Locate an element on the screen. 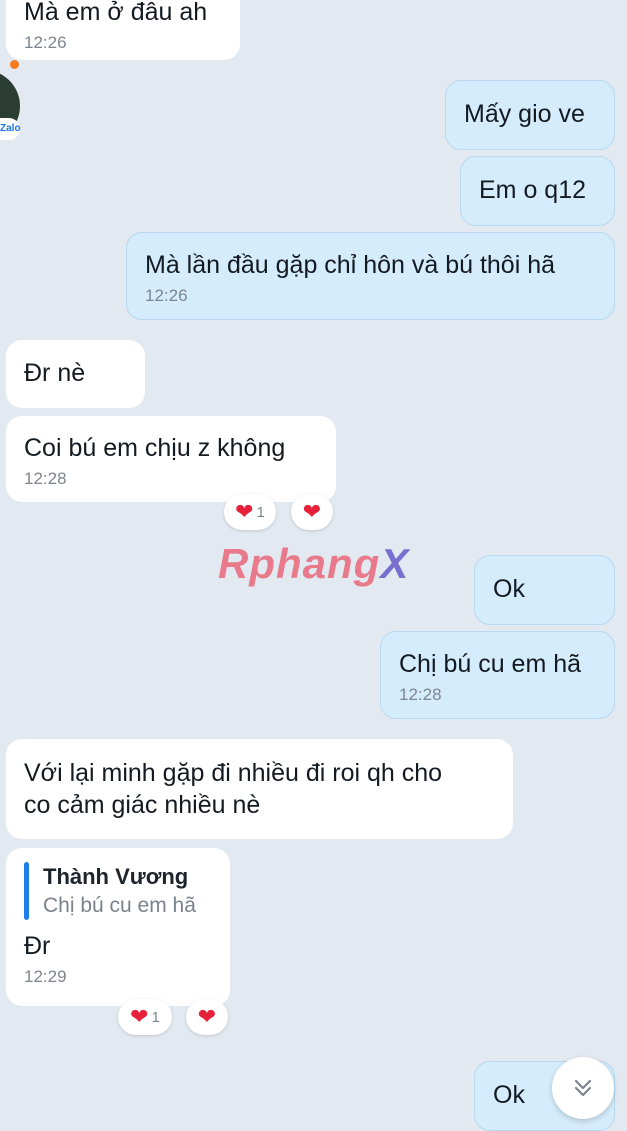 Image resolution: width=627 pixels, height=1131 pixels. double-chevron-down-icon is located at coordinates (583, 1088).